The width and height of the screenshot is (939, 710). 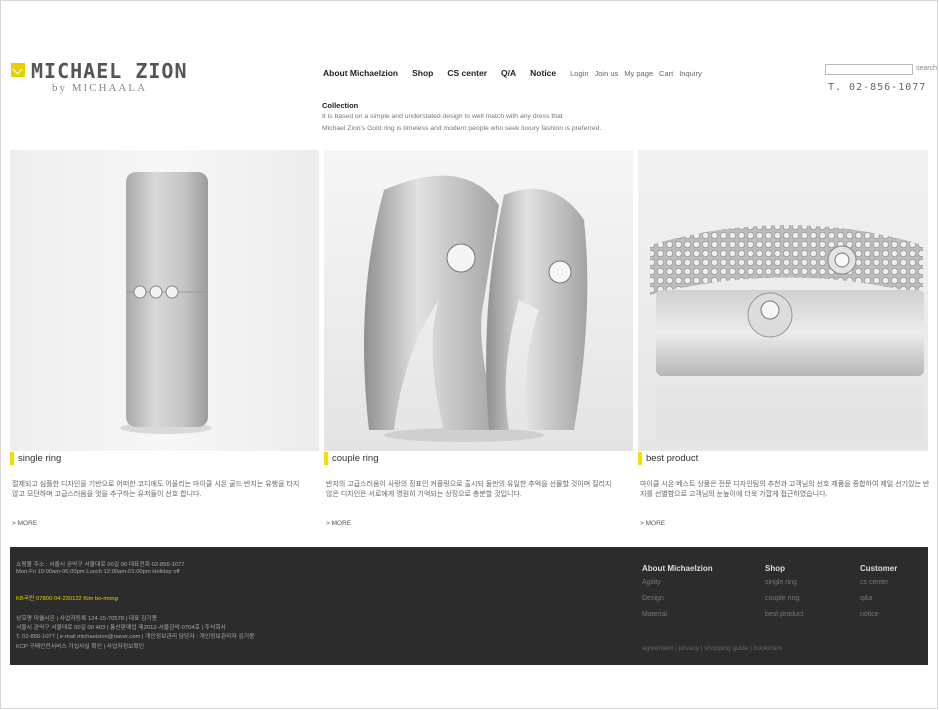 What do you see at coordinates (109, 71) in the screenshot?
I see `brand-title: MICHAEL ZION` at bounding box center [109, 71].